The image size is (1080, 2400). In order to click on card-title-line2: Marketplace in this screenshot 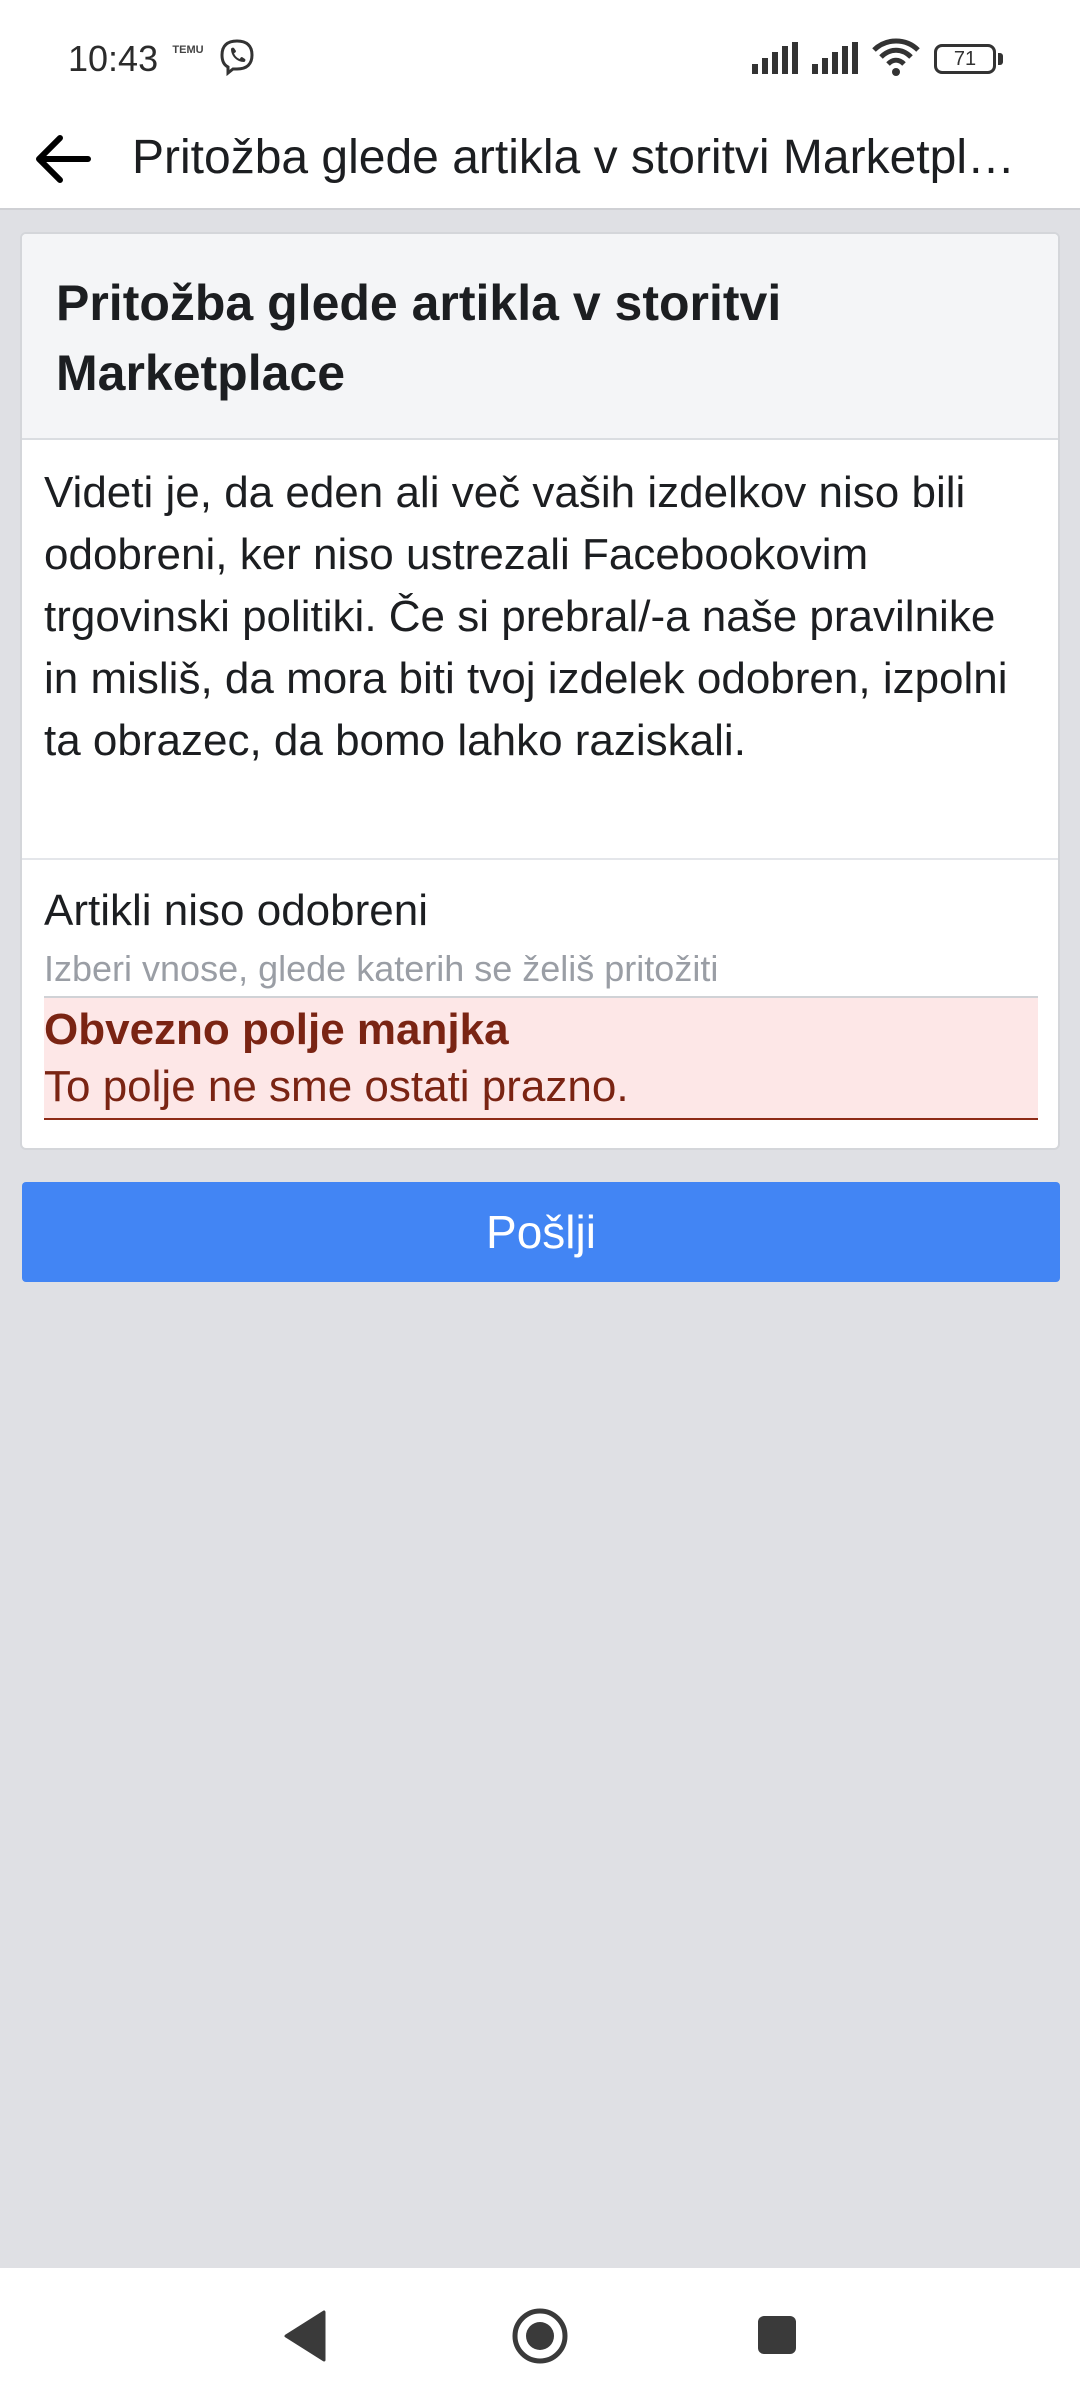, I will do `click(201, 373)`.